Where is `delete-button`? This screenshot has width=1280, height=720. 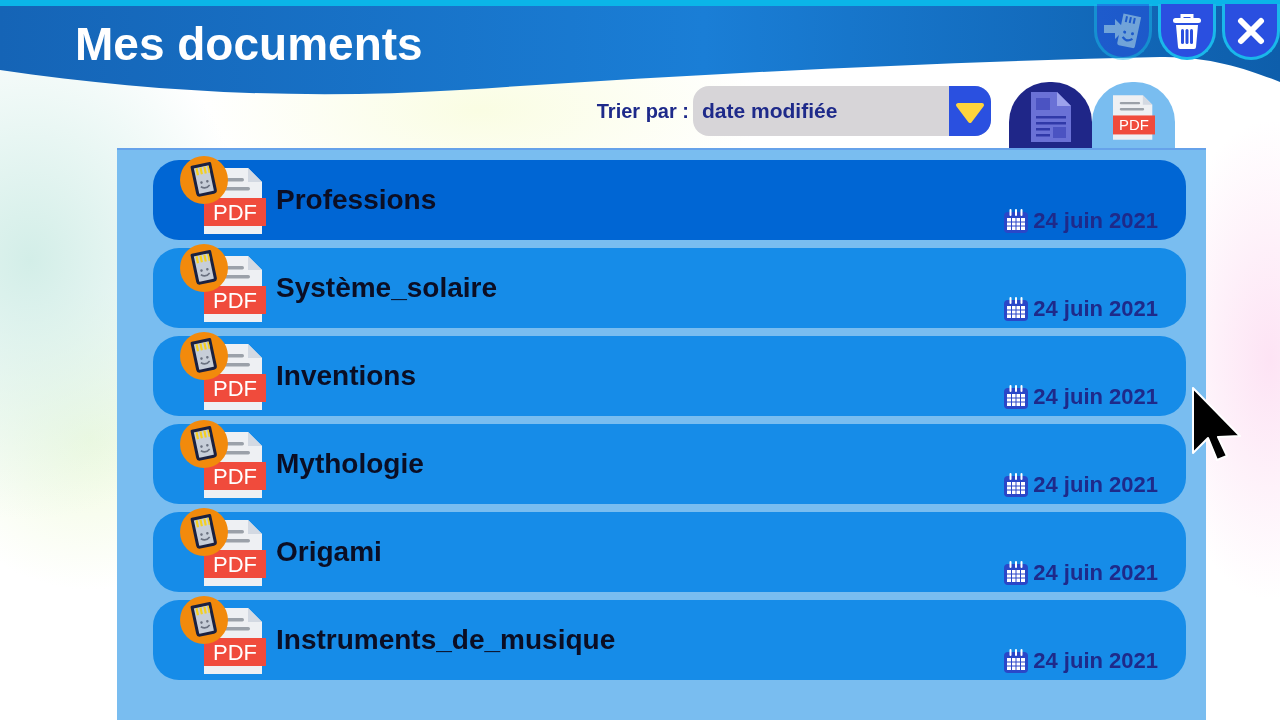 delete-button is located at coordinates (1187, 32).